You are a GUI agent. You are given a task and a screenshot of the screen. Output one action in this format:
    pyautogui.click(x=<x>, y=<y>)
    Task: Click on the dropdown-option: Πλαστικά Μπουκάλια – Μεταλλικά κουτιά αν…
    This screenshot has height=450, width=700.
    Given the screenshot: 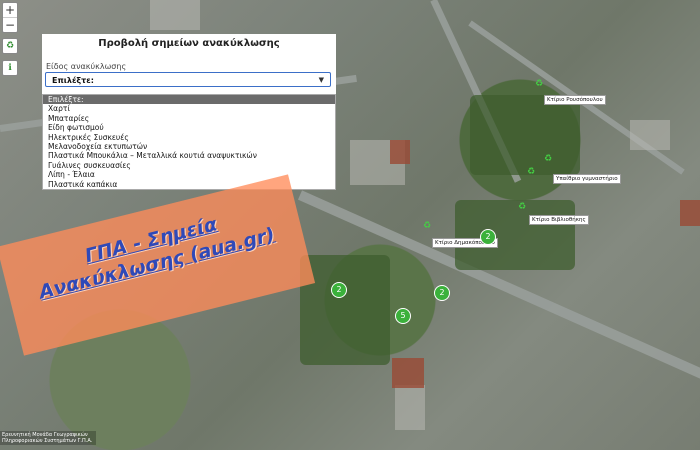 What is the action you would take?
    pyautogui.click(x=189, y=155)
    